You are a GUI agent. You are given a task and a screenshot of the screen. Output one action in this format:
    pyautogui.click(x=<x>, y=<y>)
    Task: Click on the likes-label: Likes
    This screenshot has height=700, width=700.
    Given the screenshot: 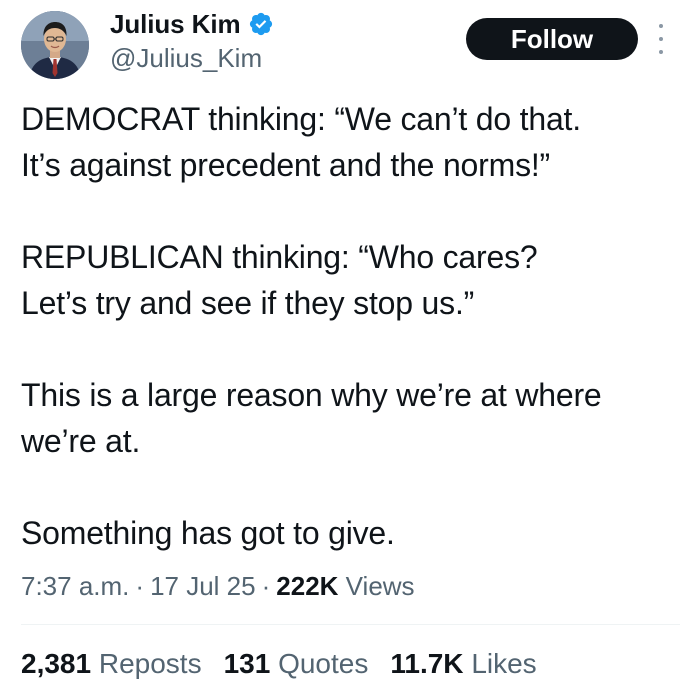 What is the action you would take?
    pyautogui.click(x=504, y=663)
    